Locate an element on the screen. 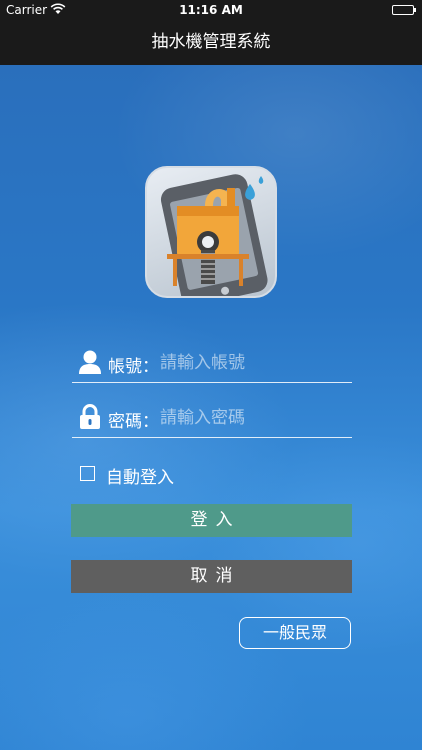 The width and height of the screenshot is (422, 750). page-title: 抽水機管理系統 is located at coordinates (211, 42).